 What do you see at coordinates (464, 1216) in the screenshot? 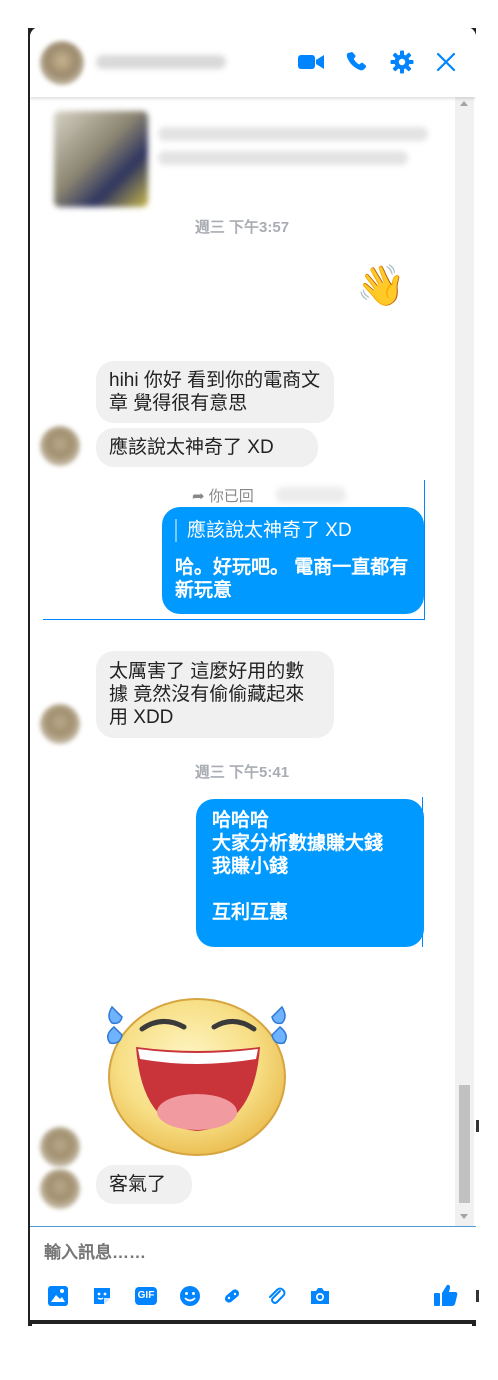
I see `scroll-down-arrow-icon` at bounding box center [464, 1216].